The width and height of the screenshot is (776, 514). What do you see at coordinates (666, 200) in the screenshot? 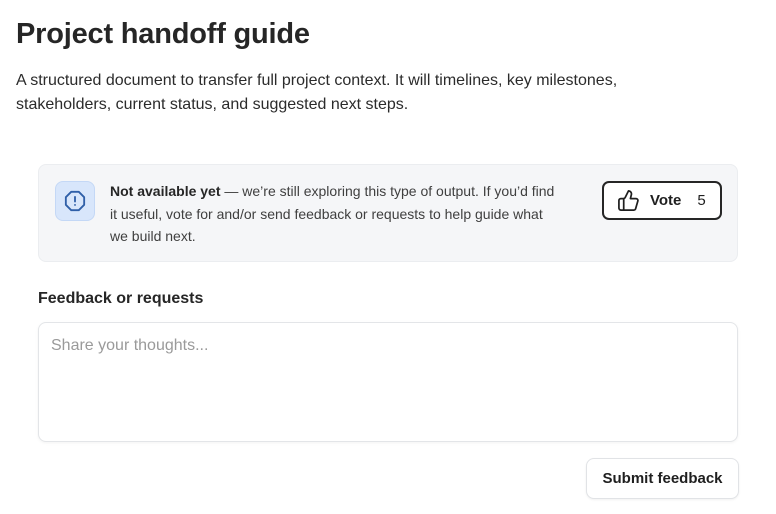
I see `vote-label: Vote` at bounding box center [666, 200].